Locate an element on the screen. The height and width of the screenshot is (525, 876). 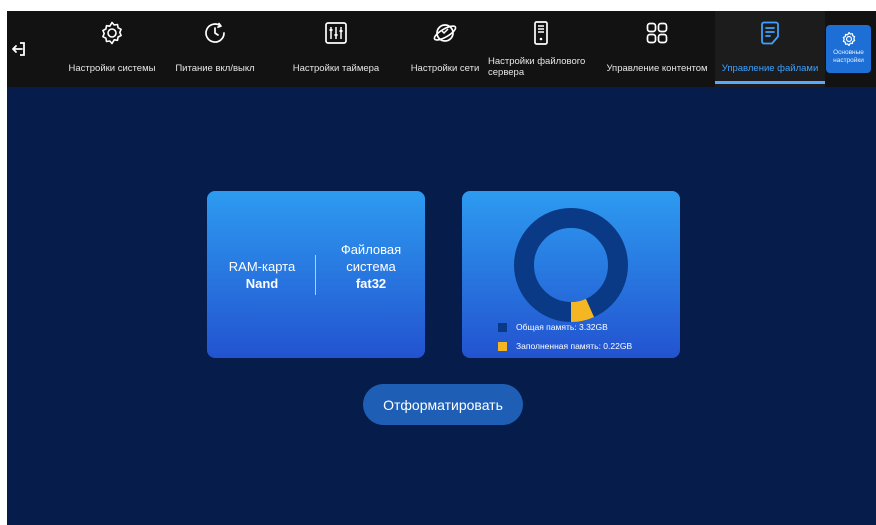
legend-total: Общая память: 3.32GB is located at coordinates (553, 327).